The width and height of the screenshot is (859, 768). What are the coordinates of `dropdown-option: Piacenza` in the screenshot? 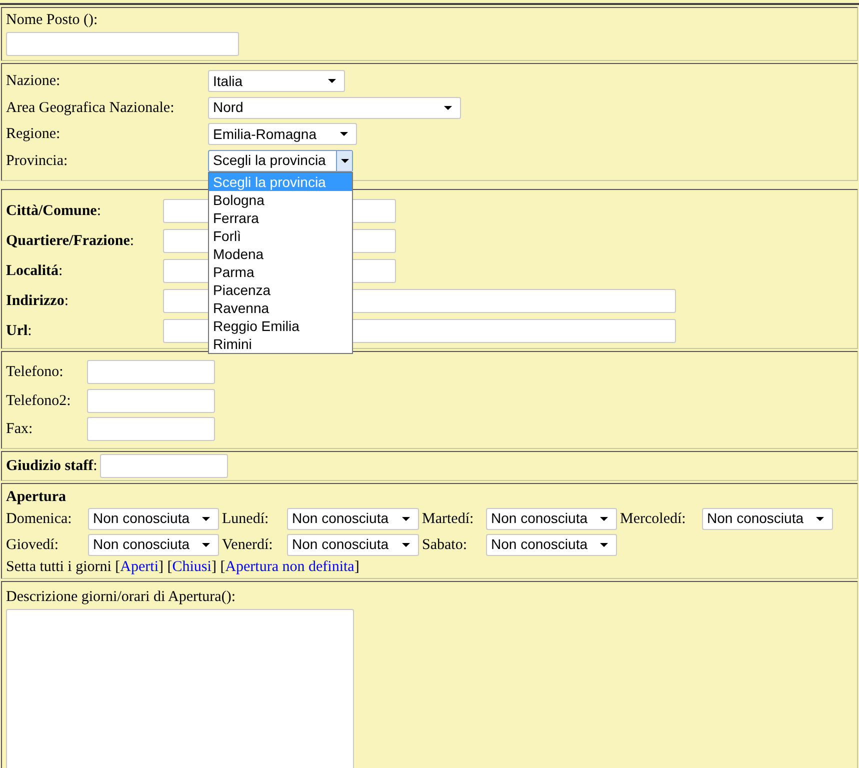 It's located at (280, 289).